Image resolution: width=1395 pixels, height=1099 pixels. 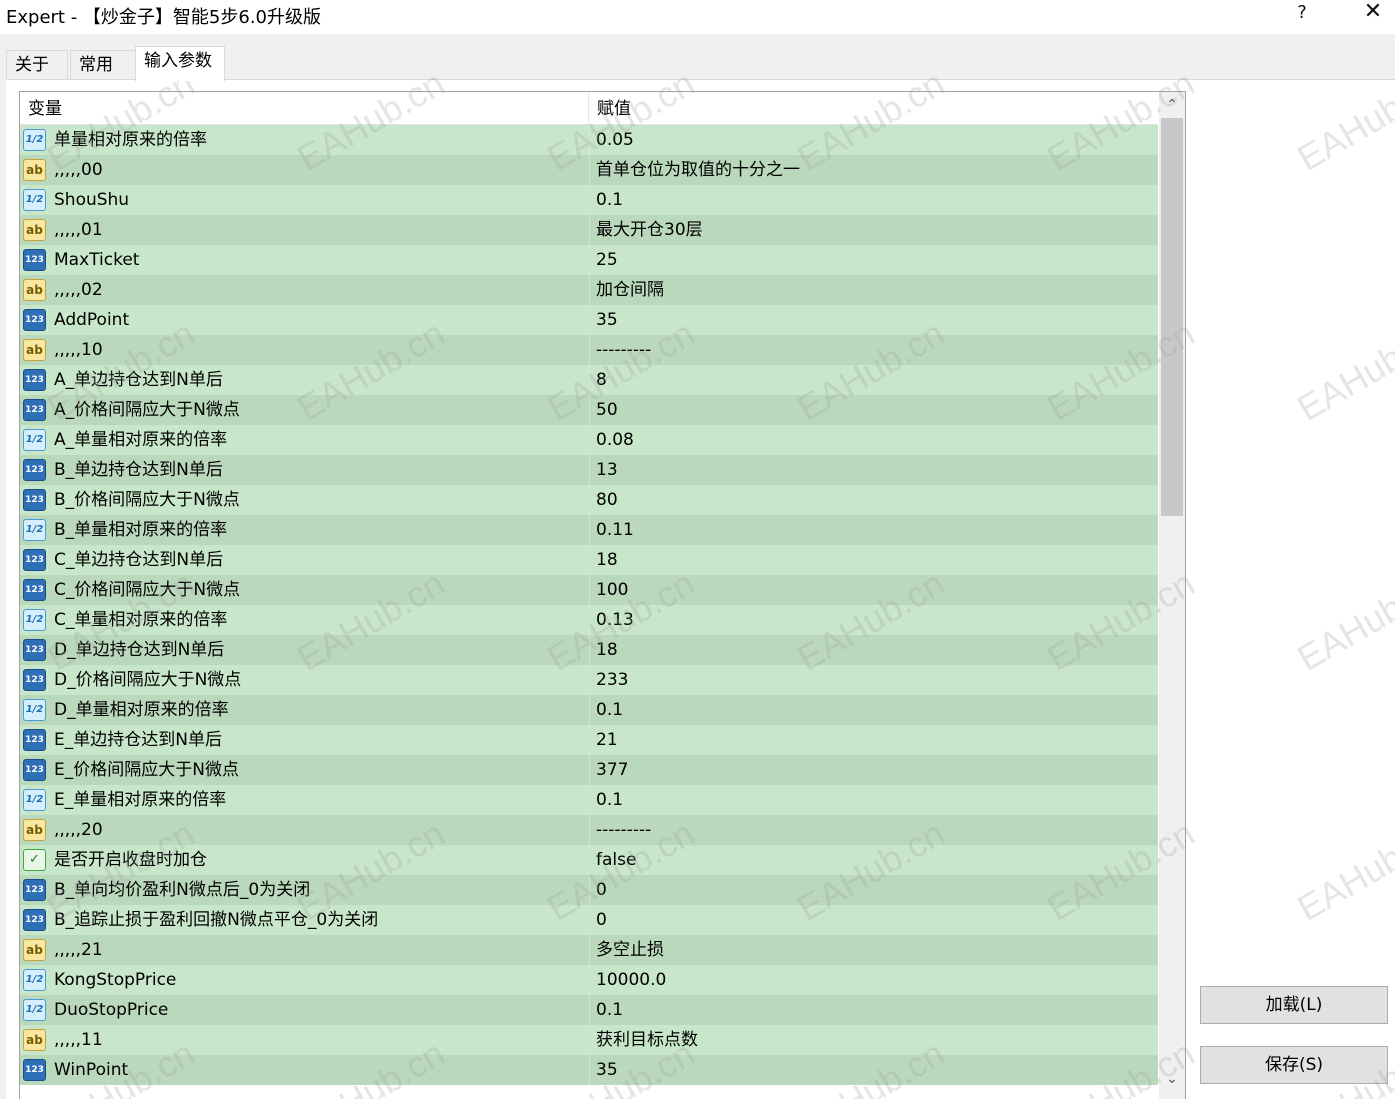 I want to click on save-button: 保存(S), so click(x=1294, y=1065).